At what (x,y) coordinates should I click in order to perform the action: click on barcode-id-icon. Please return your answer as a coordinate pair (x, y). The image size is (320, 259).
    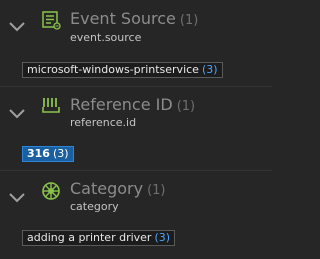
    Looking at the image, I should click on (51, 105).